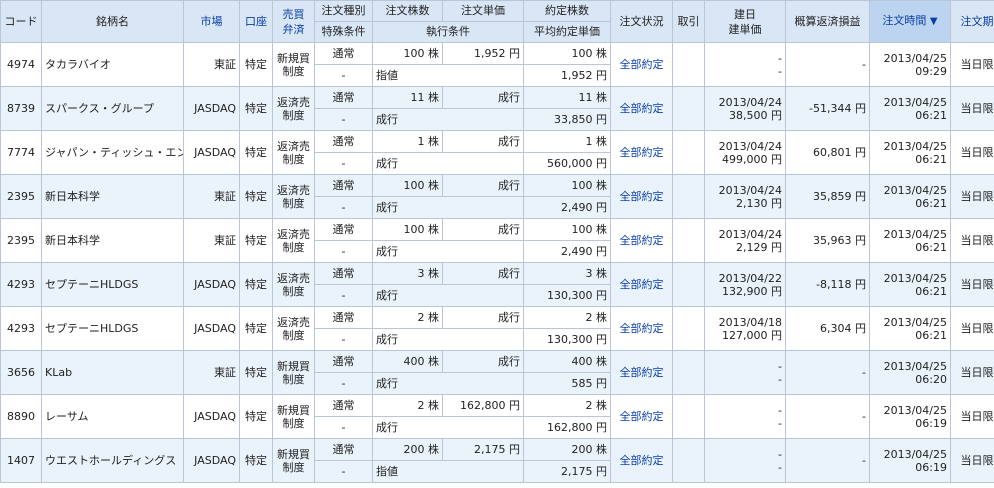 Image resolution: width=994 pixels, height=488 pixels. What do you see at coordinates (567, 207) in the screenshot?
I see `avg-fill-price: 2,490 円` at bounding box center [567, 207].